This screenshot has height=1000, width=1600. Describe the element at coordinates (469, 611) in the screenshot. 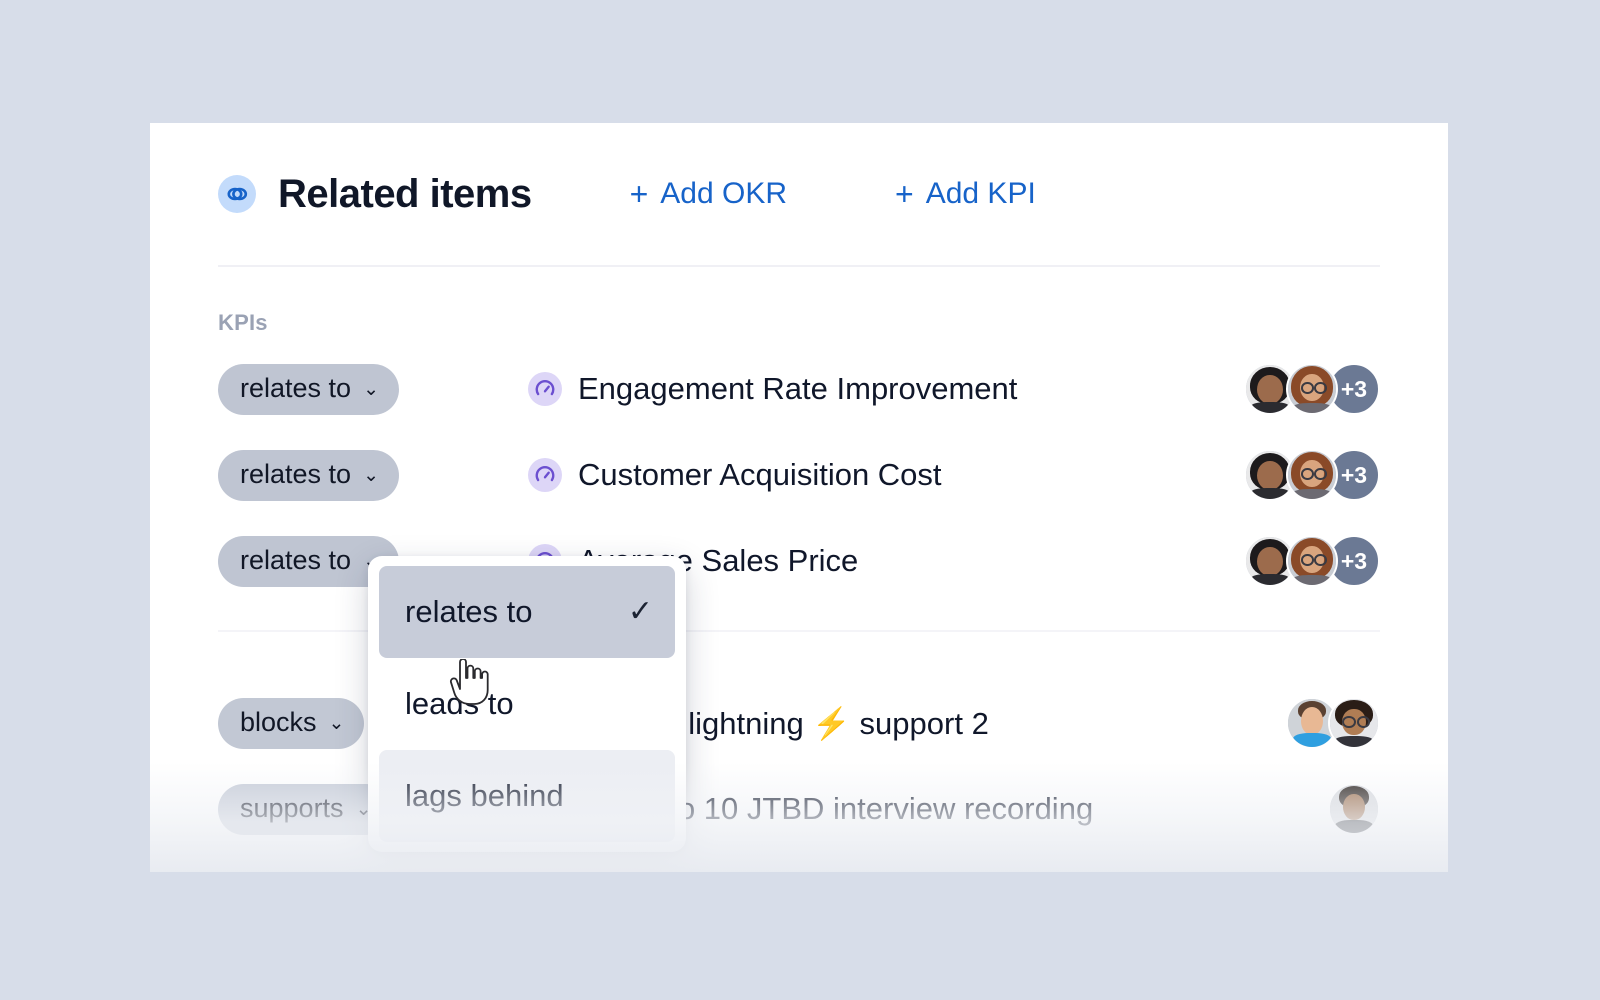

I see `dropdown-option-label: relates to` at that location.